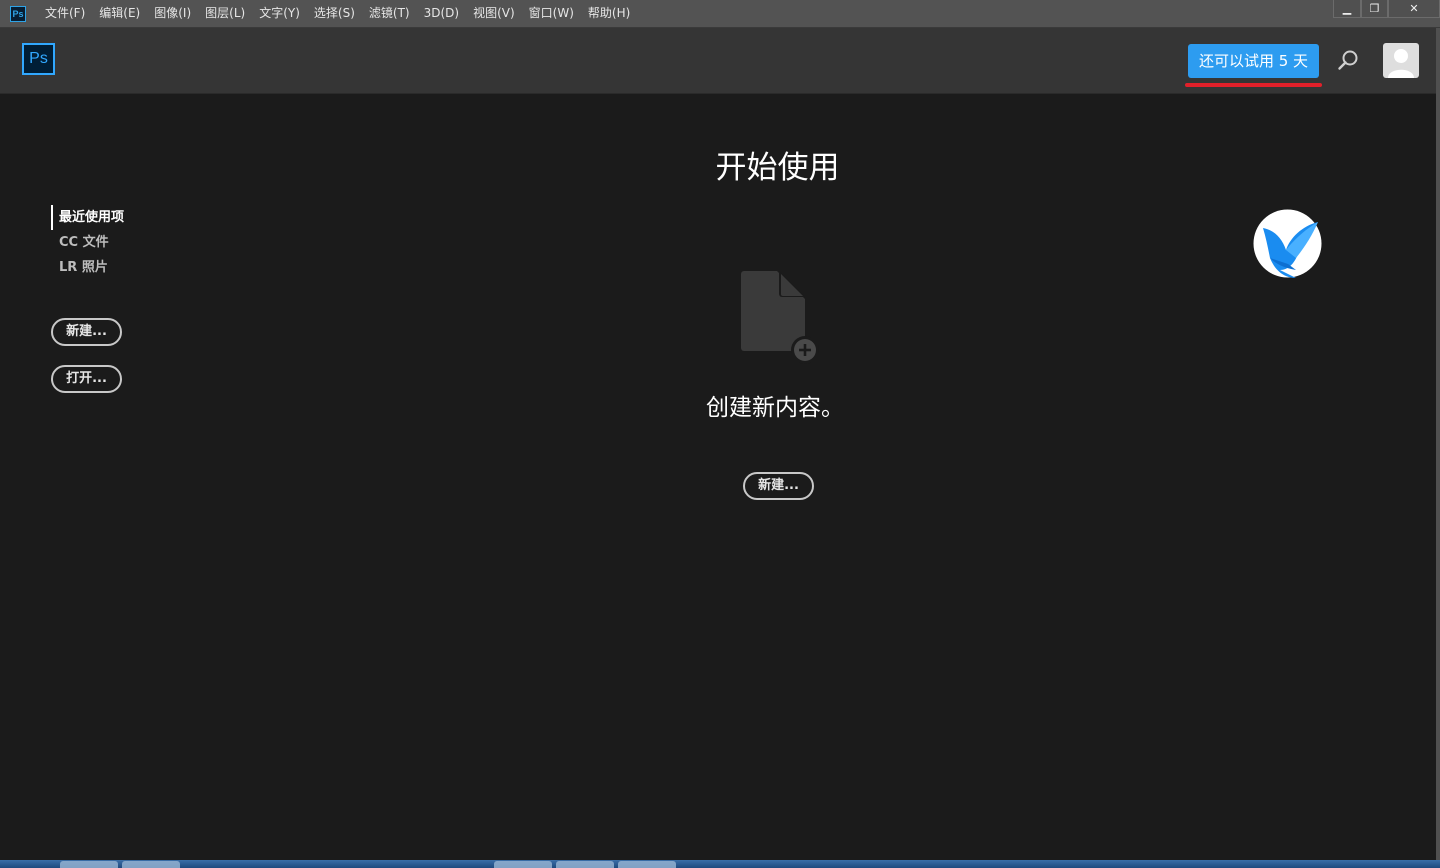  I want to click on menu-select: 选择(S), so click(334, 13).